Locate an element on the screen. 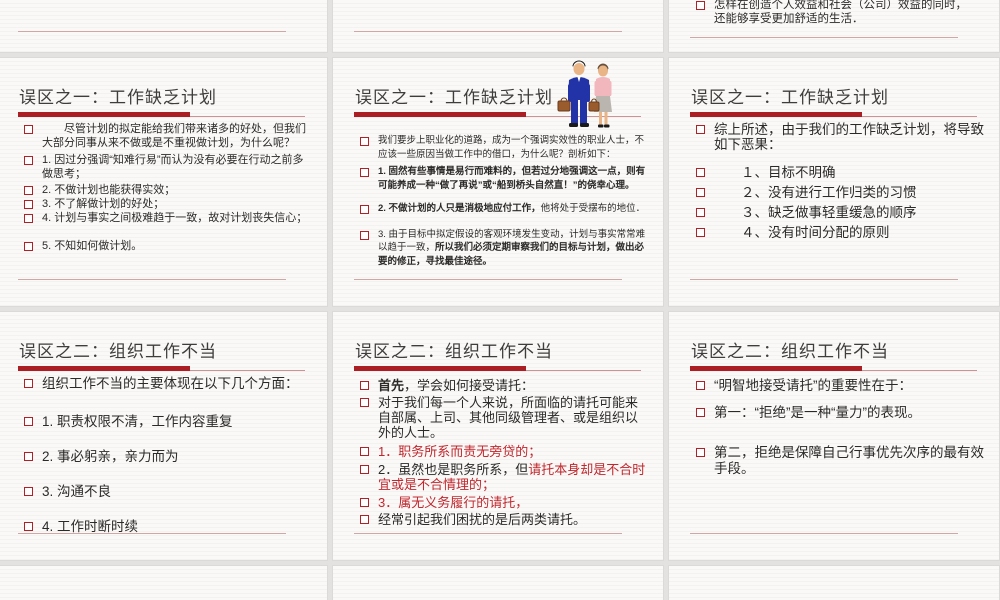 The height and width of the screenshot is (600, 1000). bullet-text: 5. 不知如何做计划。 is located at coordinates (178, 246).